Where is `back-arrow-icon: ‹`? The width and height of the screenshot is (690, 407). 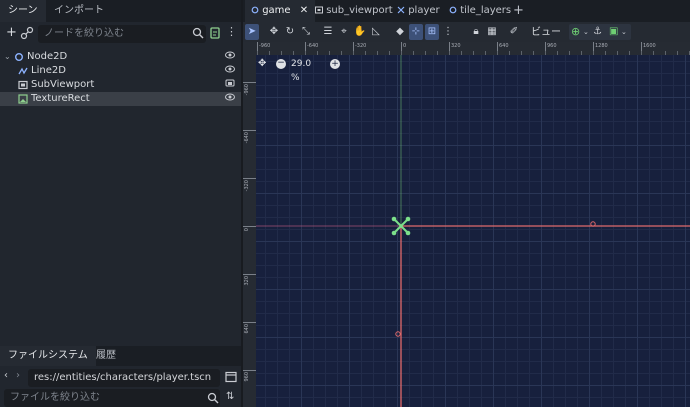
back-arrow-icon: ‹ is located at coordinates (6, 375).